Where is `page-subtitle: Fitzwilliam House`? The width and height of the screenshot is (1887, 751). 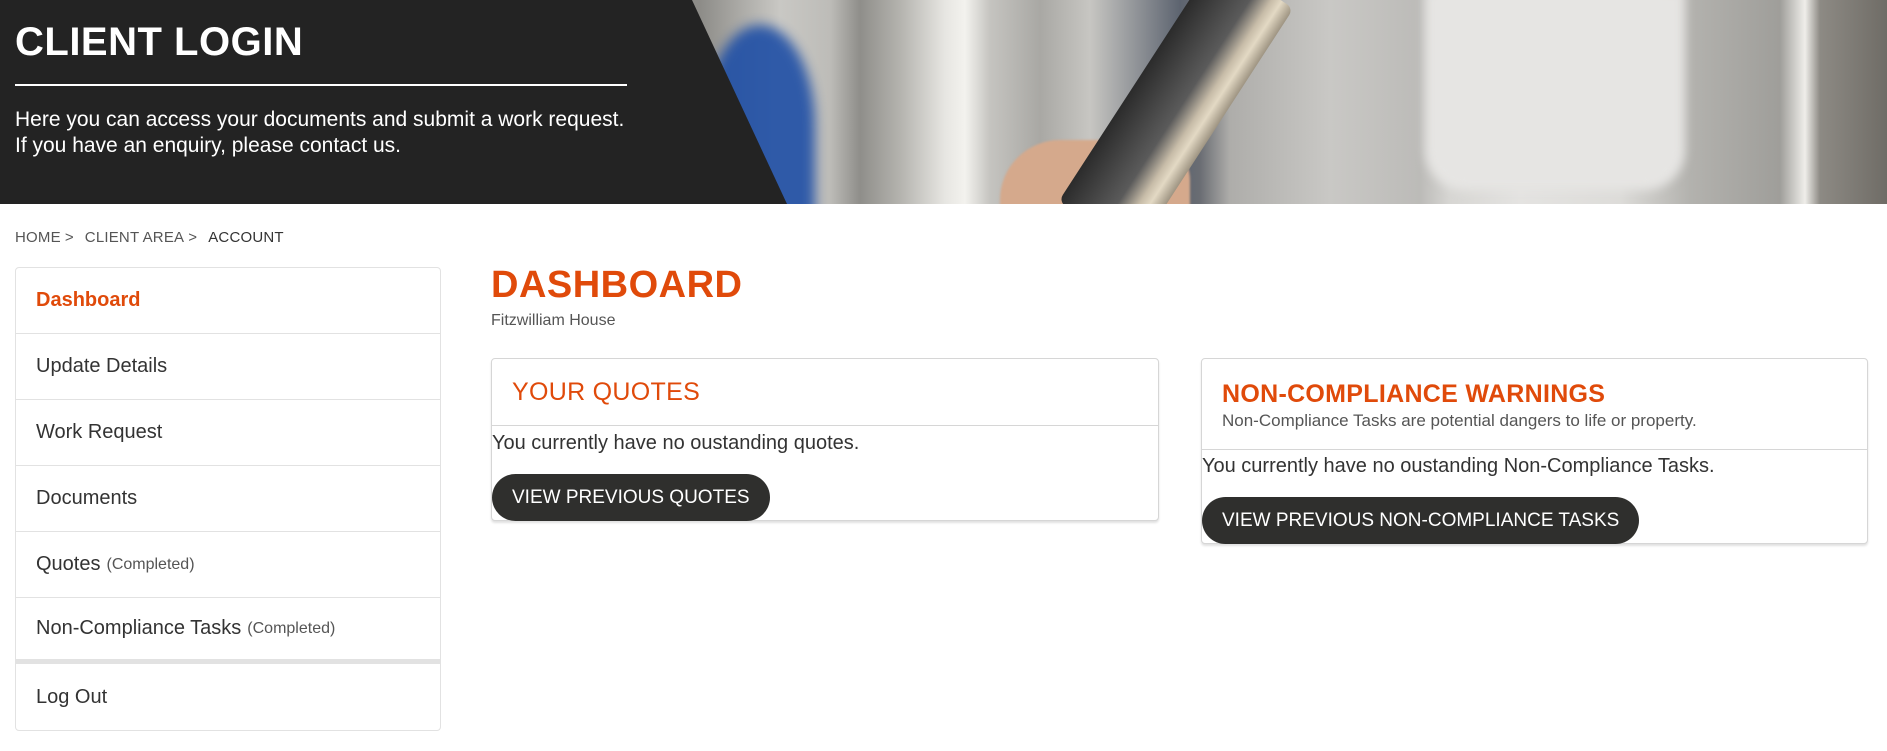 page-subtitle: Fitzwilliam House is located at coordinates (553, 320).